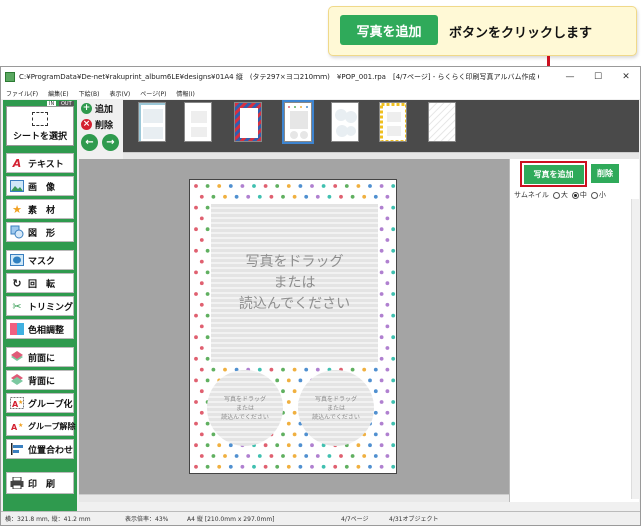 This screenshot has width=641, height=526. Describe the element at coordinates (51, 450) in the screenshot. I see `align-label: 位置合わせ` at that location.